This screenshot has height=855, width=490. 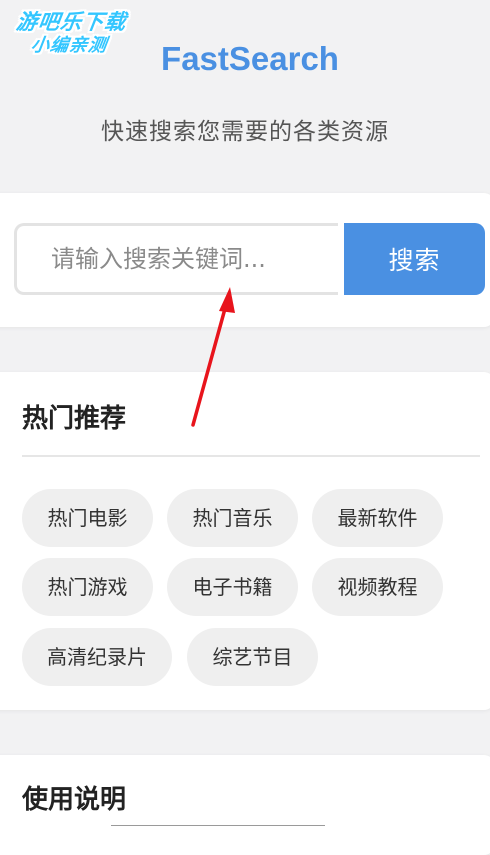 I want to click on tag-variety-shows: 综艺节目, so click(x=252, y=657).